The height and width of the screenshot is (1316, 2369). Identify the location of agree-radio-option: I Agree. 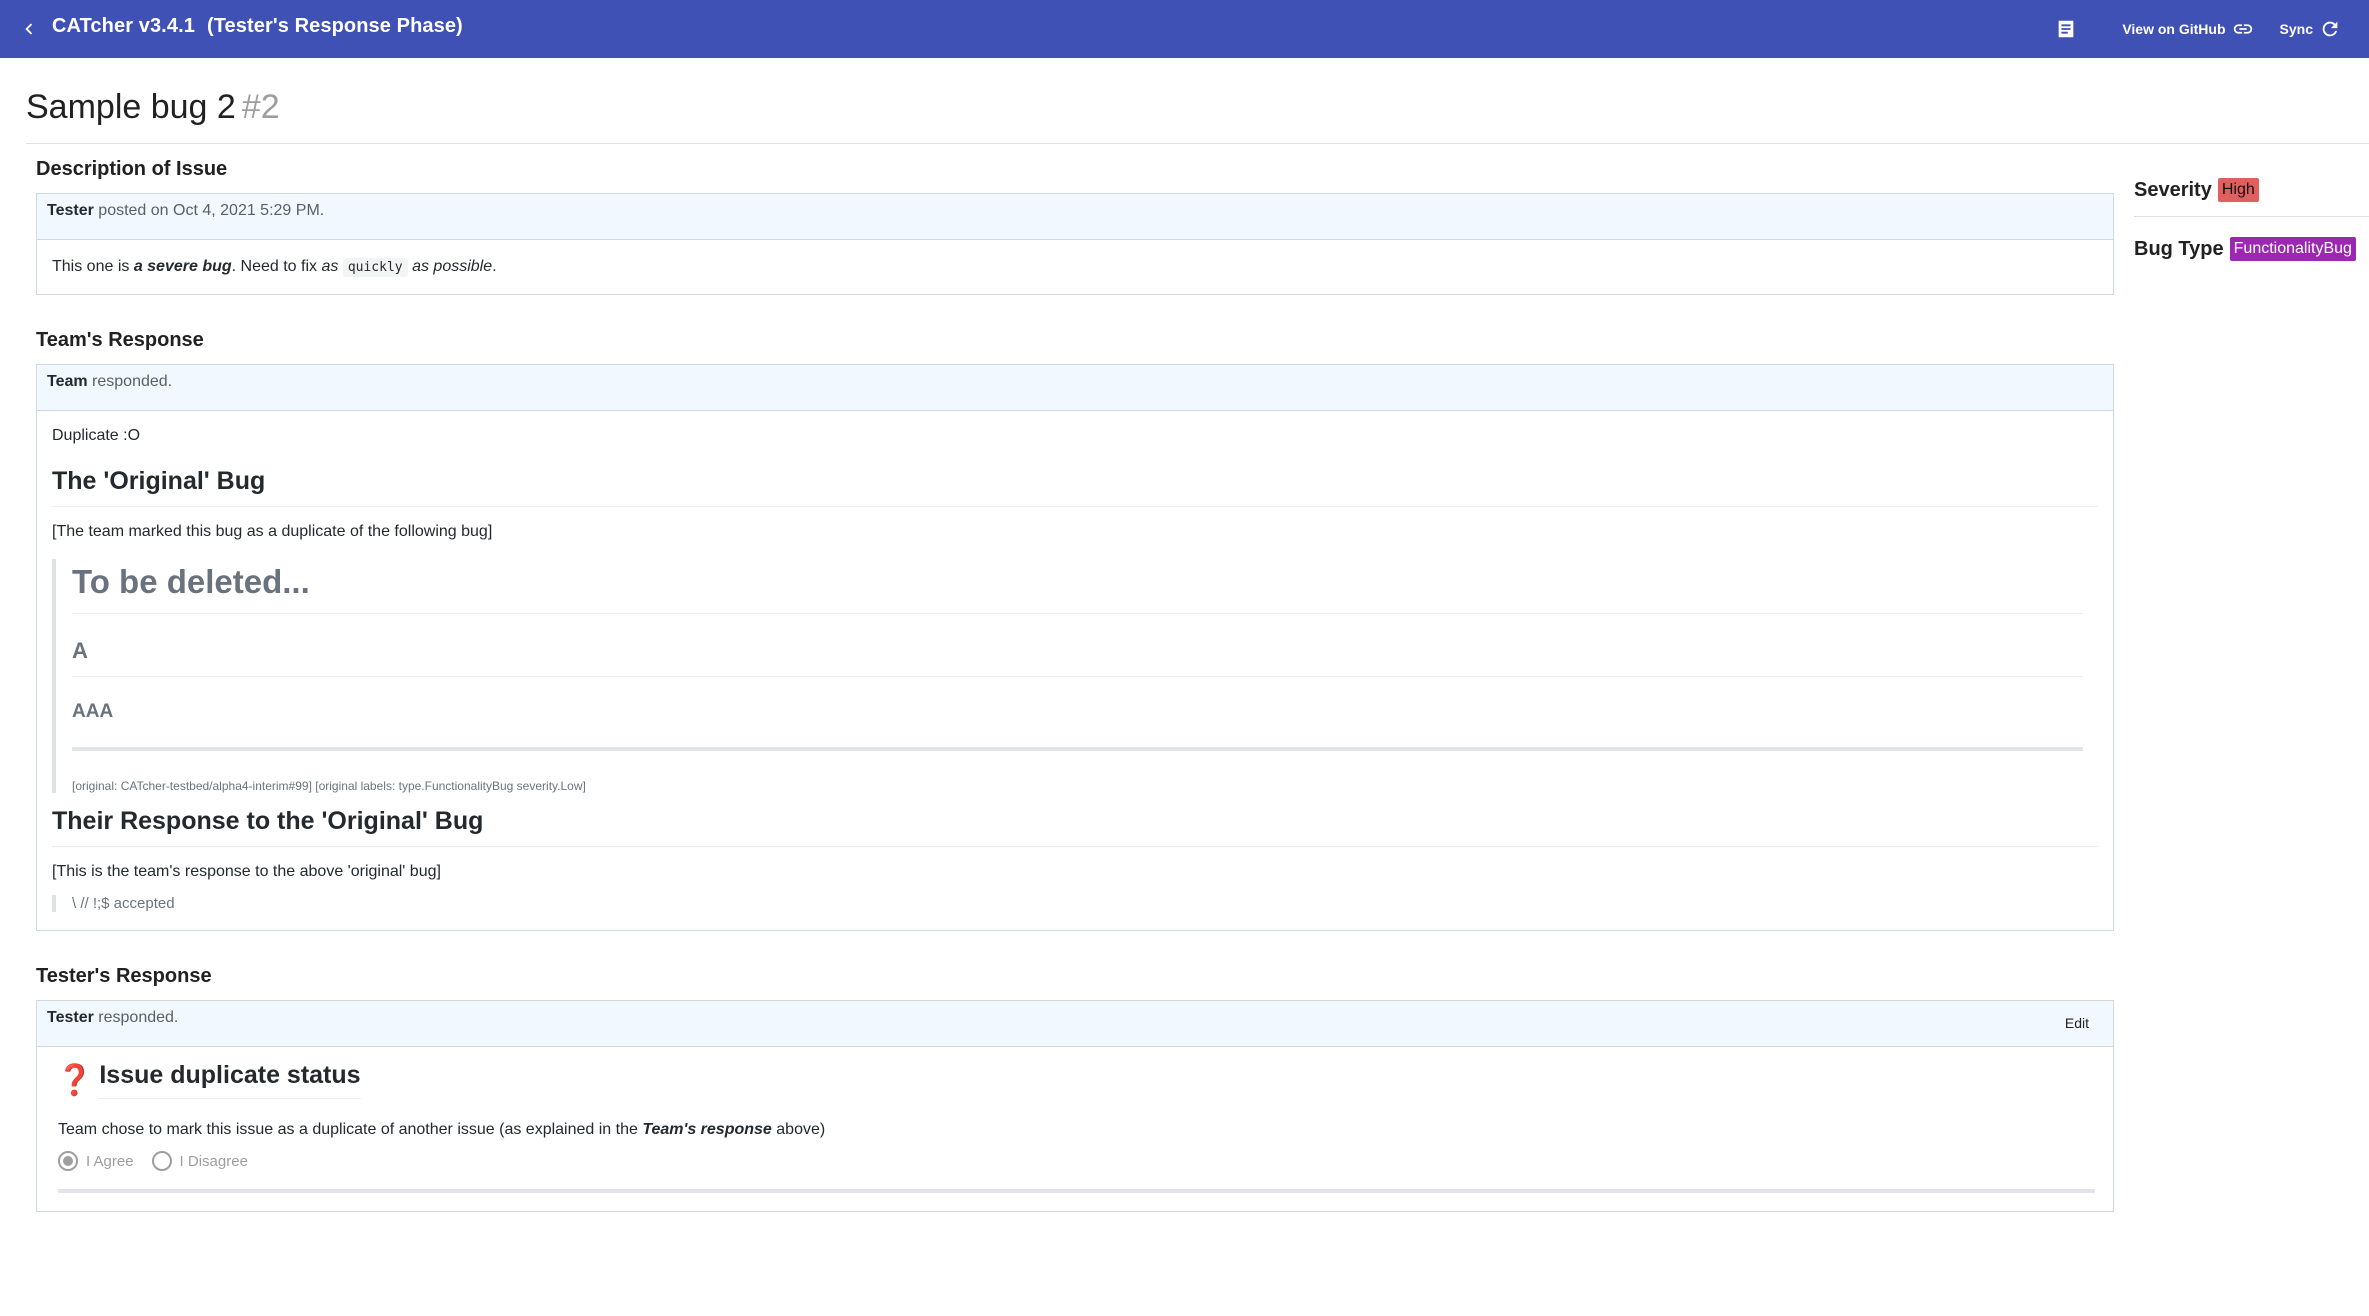
(96, 1161).